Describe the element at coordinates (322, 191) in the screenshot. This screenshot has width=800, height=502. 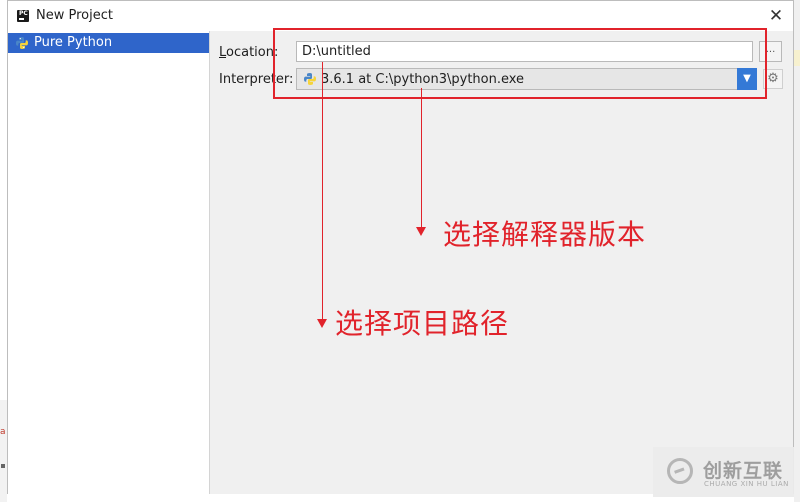
I see `annotation-arrow-location` at that location.